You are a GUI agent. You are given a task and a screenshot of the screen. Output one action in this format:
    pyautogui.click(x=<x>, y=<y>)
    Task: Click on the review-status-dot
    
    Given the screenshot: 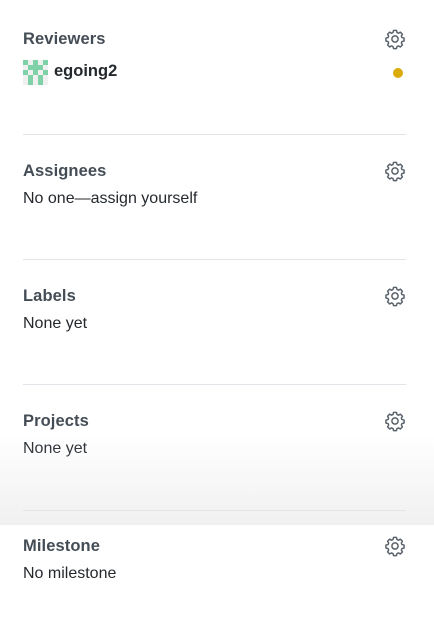 What is the action you would take?
    pyautogui.click(x=398, y=73)
    